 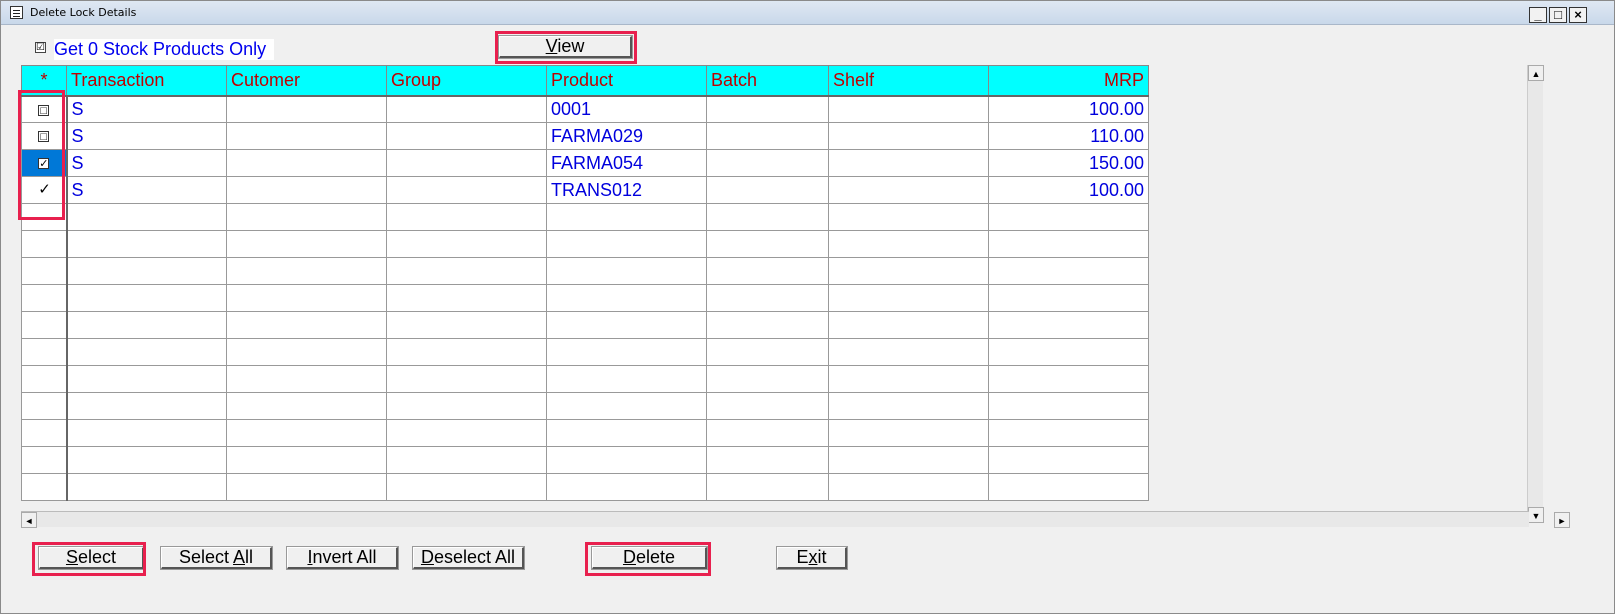 What do you see at coordinates (626, 190) in the screenshot?
I see `cell-product: TRANS012` at bounding box center [626, 190].